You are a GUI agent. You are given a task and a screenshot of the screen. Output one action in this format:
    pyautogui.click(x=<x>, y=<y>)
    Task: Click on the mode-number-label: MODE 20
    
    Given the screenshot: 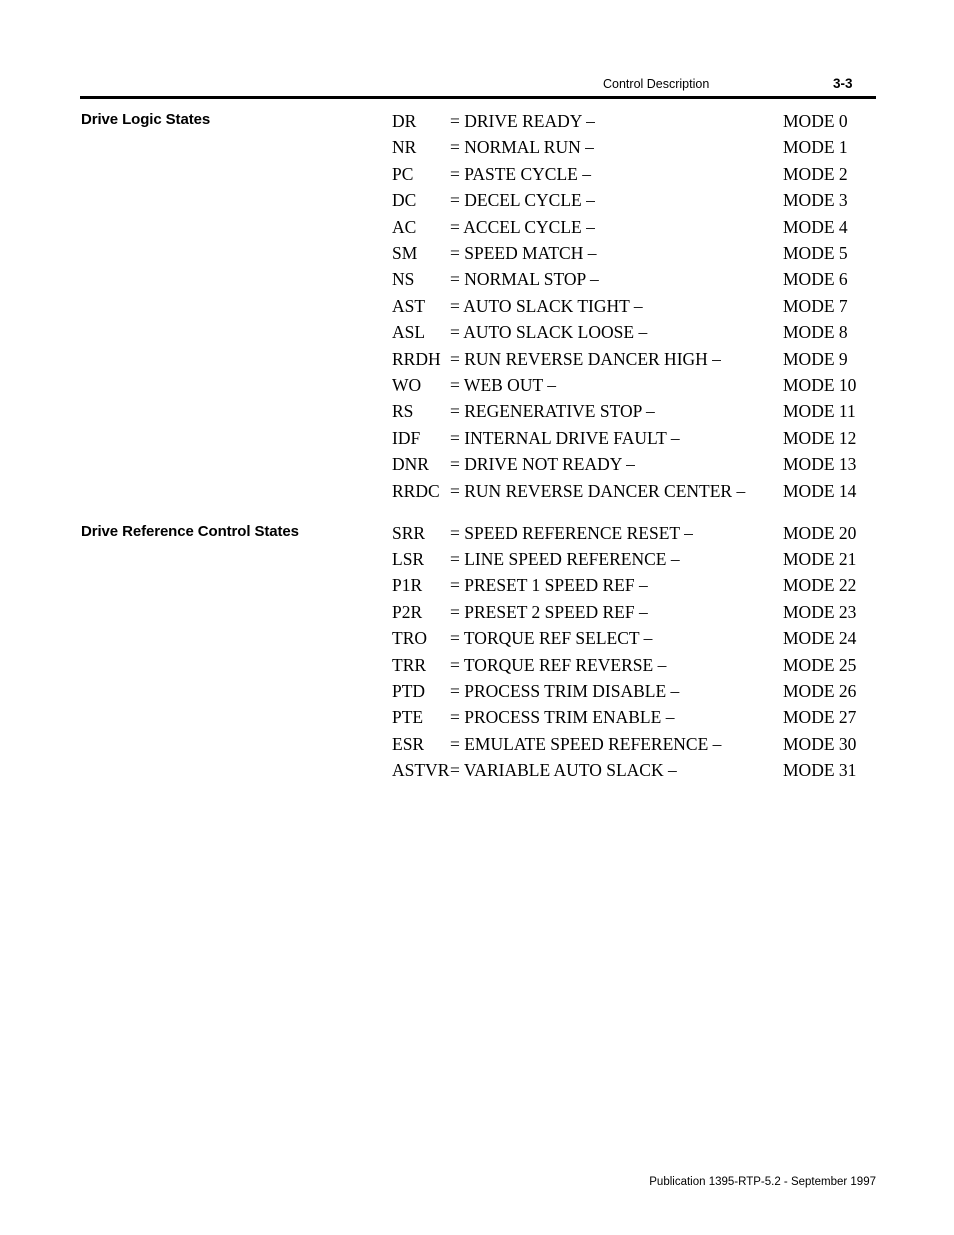 What is the action you would take?
    pyautogui.click(x=820, y=532)
    